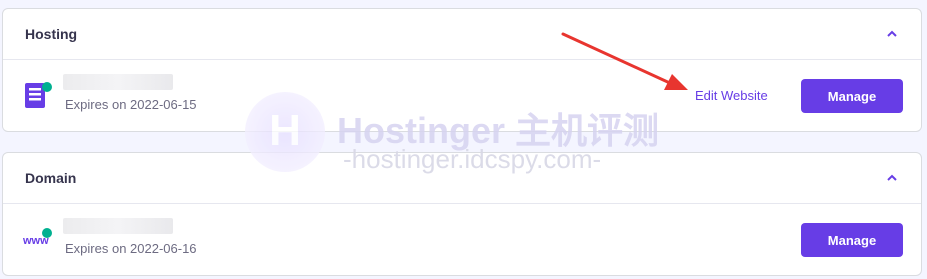  Describe the element at coordinates (118, 82) in the screenshot. I see `hosting-name-redacted` at that location.